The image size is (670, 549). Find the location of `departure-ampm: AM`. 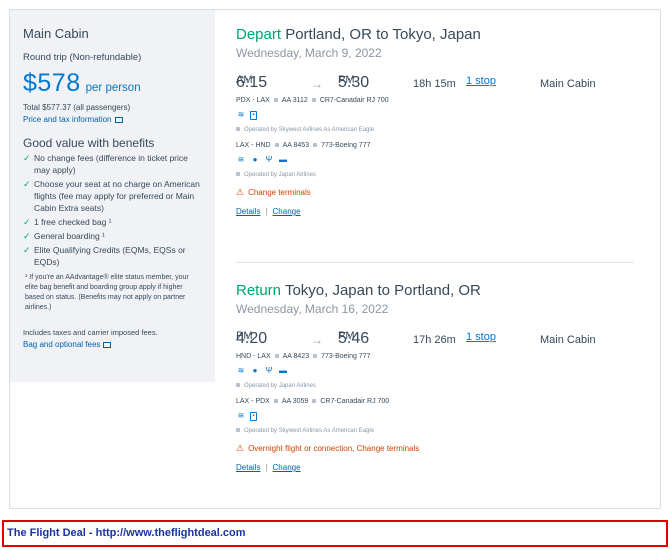

departure-ampm: AM is located at coordinates (244, 80).